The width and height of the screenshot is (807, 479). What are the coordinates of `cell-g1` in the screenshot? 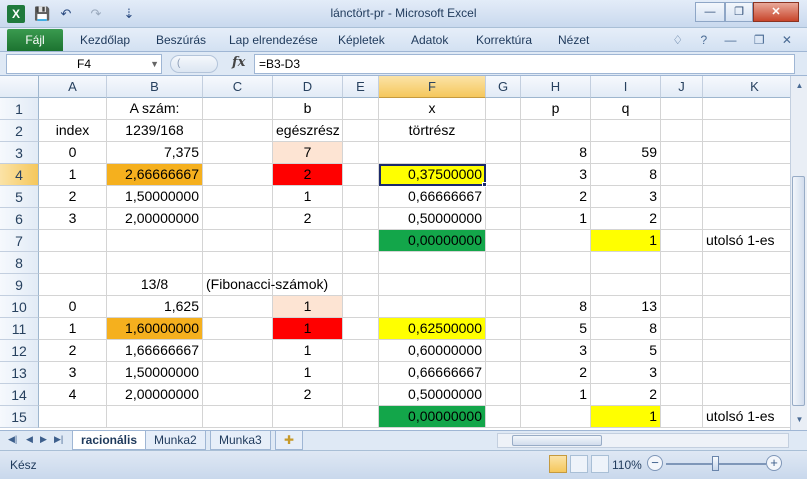 It's located at (503, 109).